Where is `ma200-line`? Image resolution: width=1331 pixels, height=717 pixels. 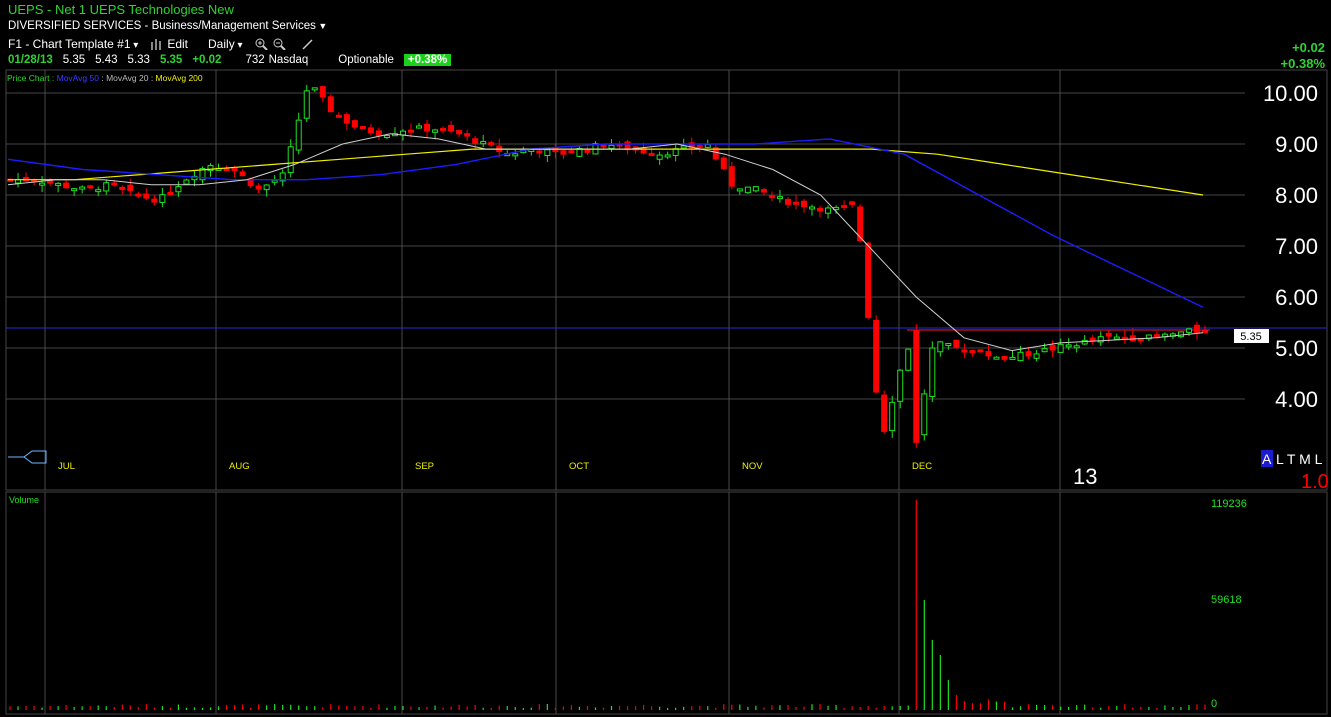 ma200-line is located at coordinates (606, 172).